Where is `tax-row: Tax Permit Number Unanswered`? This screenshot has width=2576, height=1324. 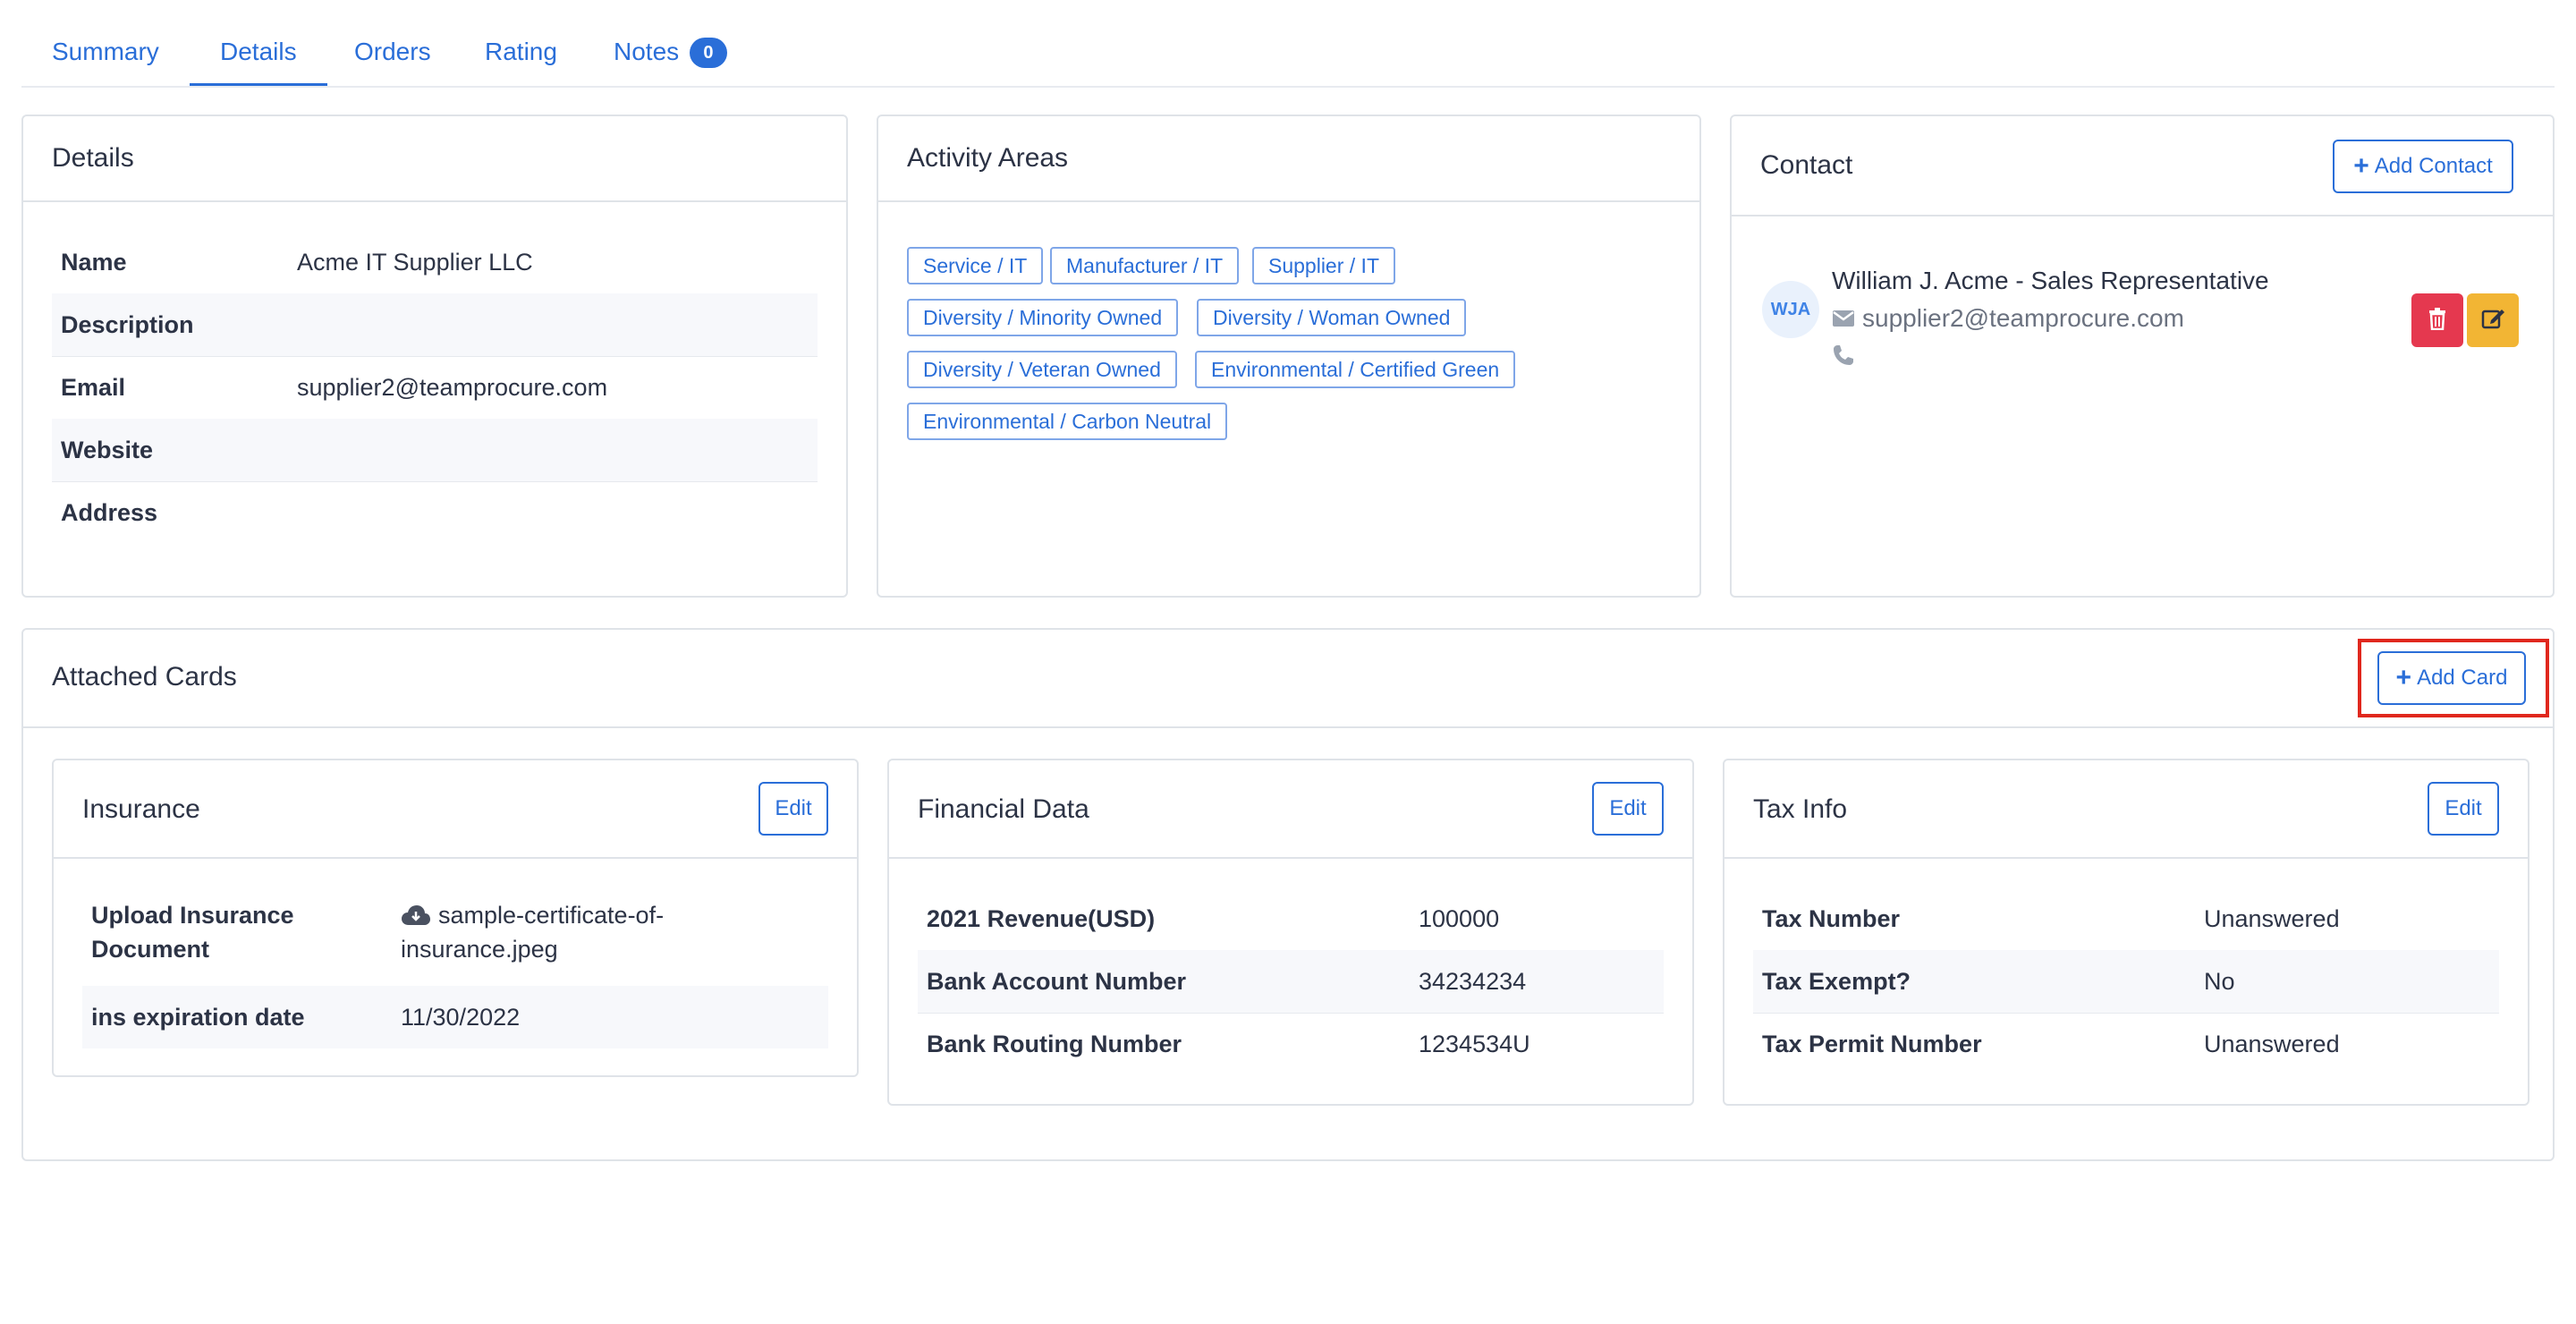 tax-row: Tax Permit Number Unanswered is located at coordinates (2126, 1044).